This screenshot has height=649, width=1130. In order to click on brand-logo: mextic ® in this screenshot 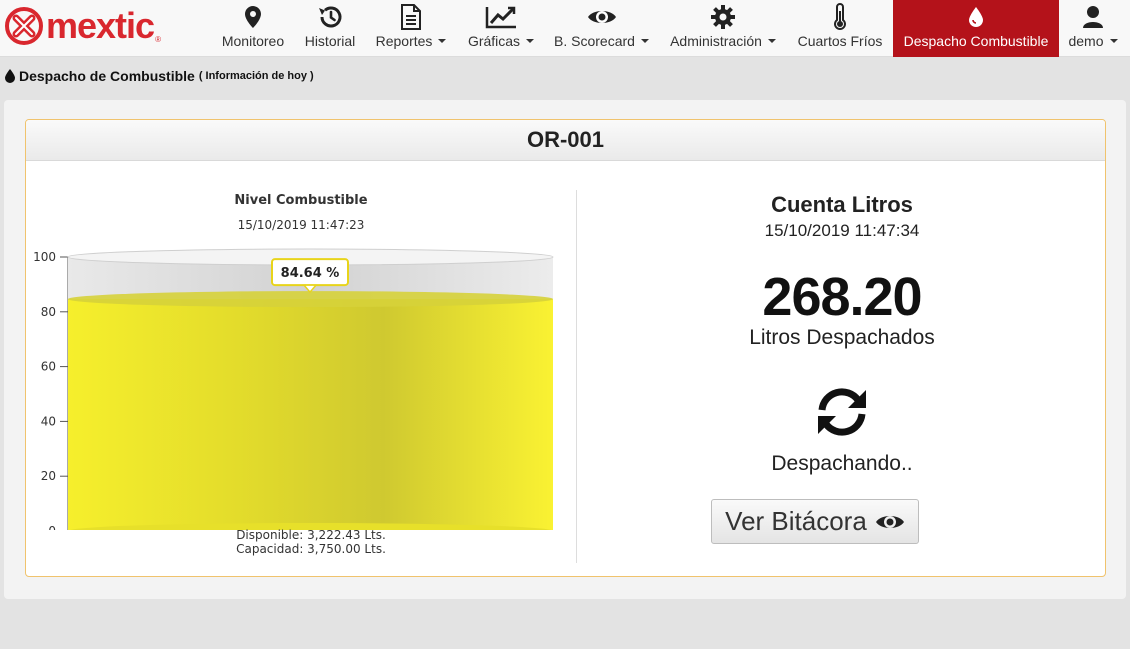, I will do `click(82, 26)`.